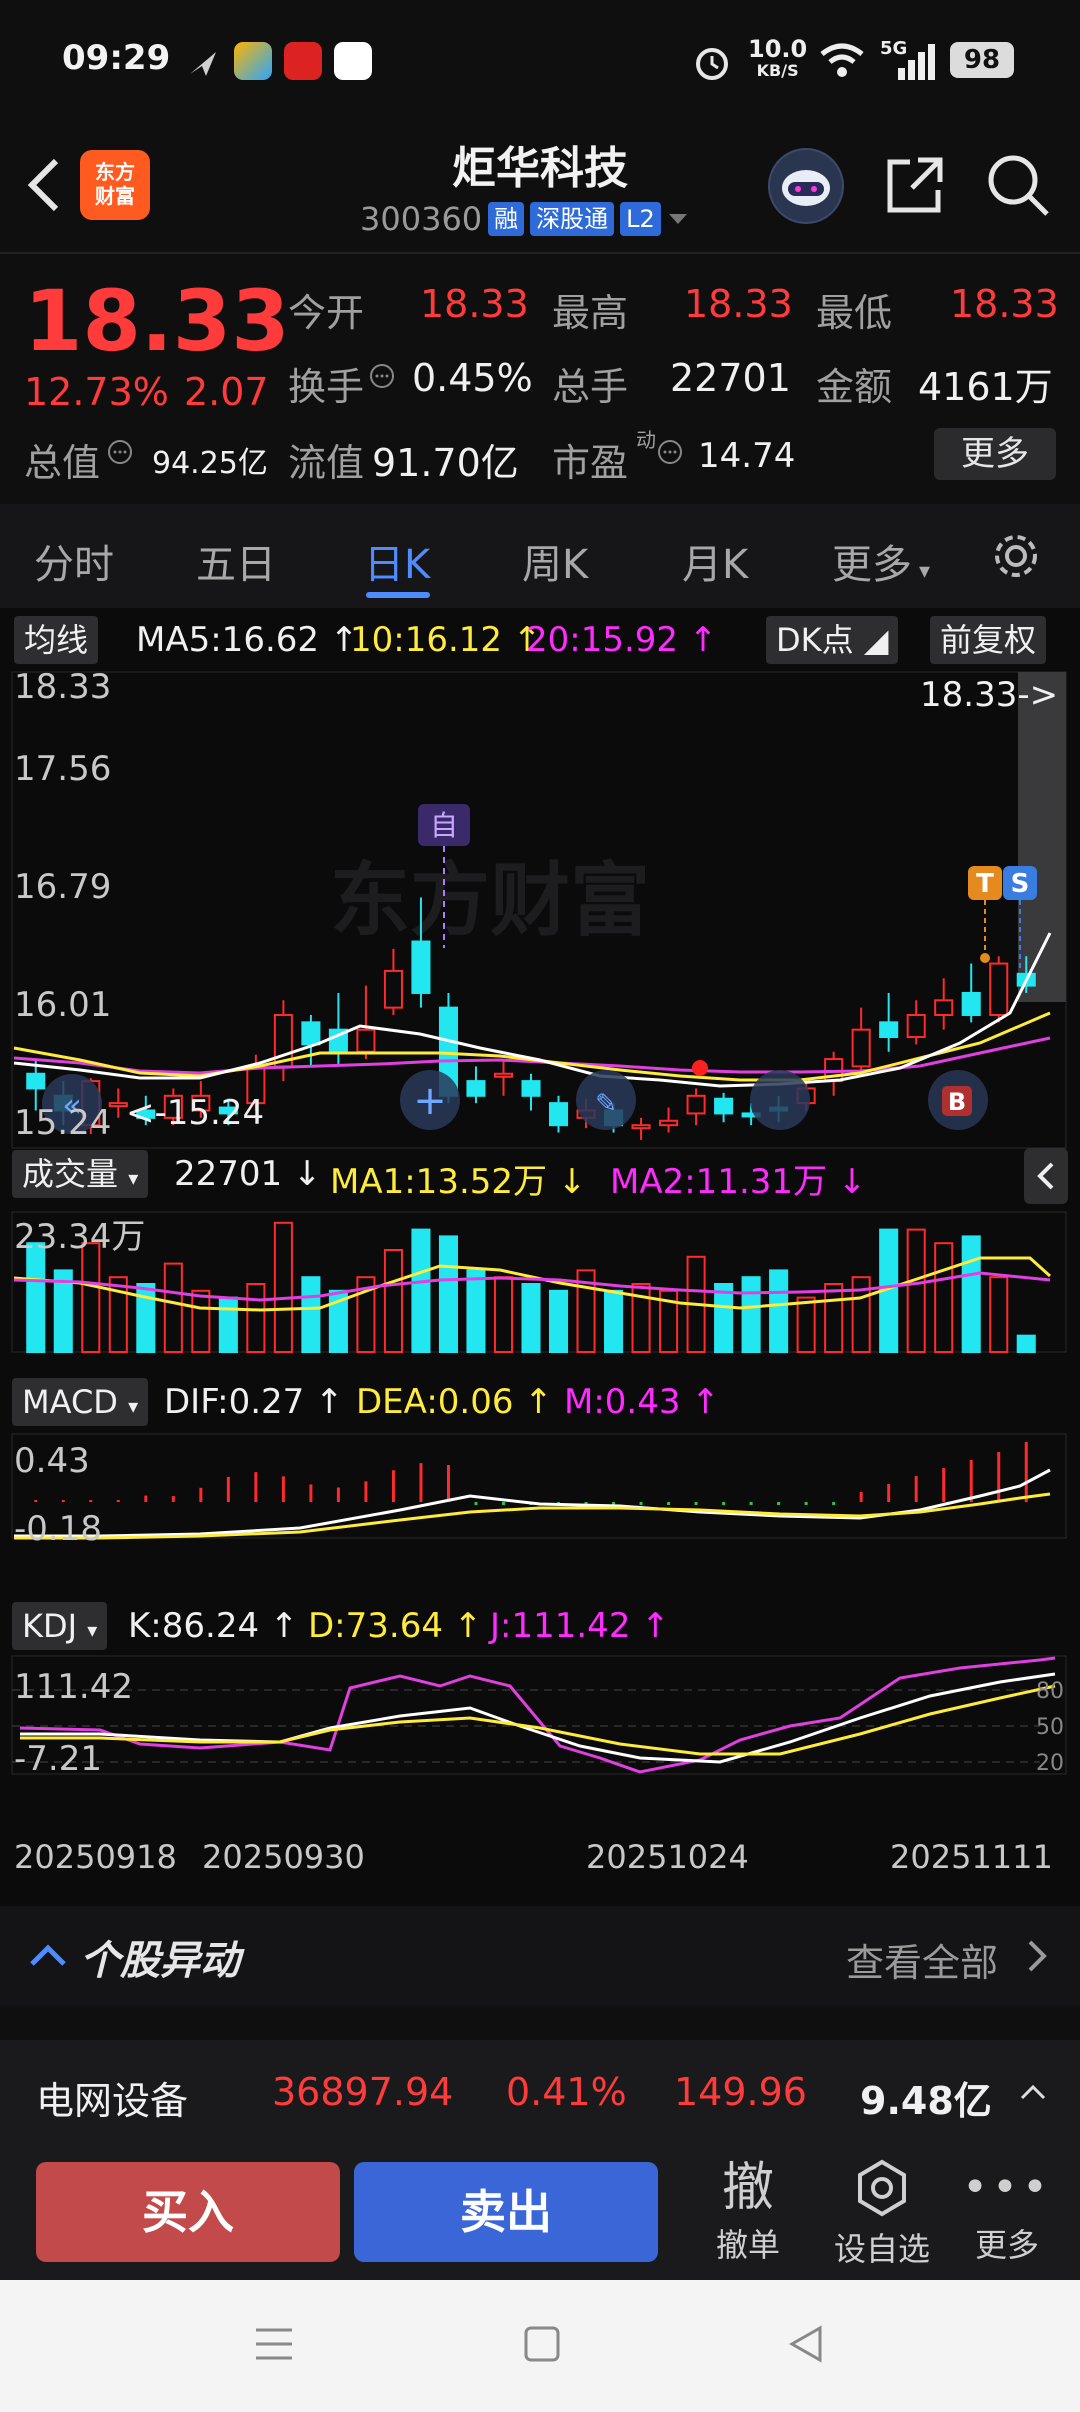  What do you see at coordinates (642, 1402) in the screenshot?
I see `m-value: M:0.43 ↑` at bounding box center [642, 1402].